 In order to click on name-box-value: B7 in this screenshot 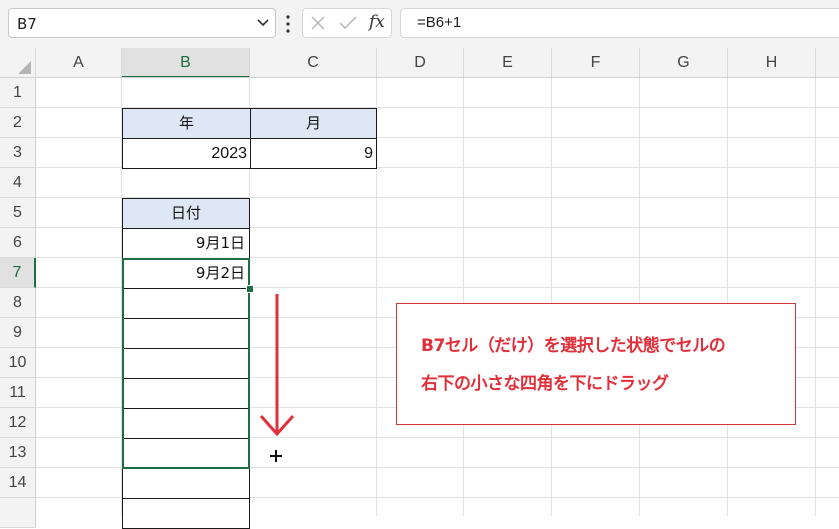, I will do `click(27, 24)`.